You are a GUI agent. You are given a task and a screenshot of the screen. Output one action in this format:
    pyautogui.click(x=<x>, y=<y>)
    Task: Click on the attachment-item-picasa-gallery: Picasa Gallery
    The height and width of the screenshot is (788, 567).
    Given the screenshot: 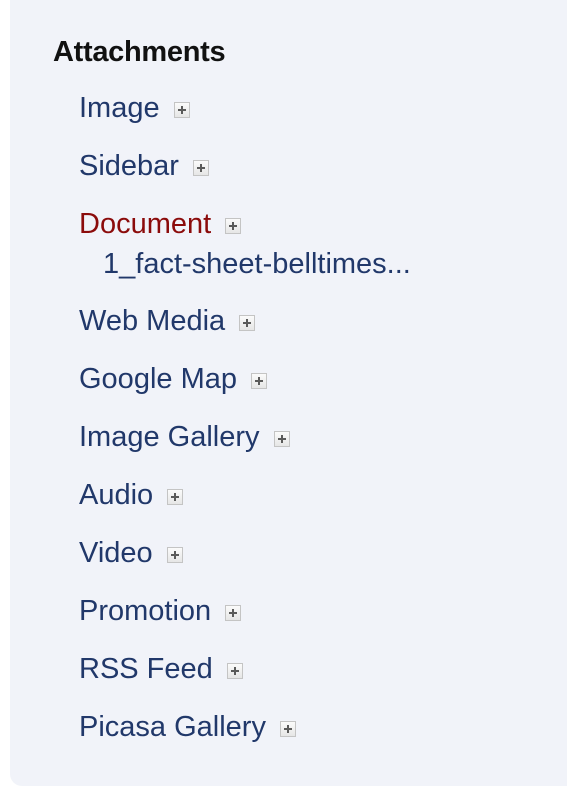 What is the action you would take?
    pyautogui.click(x=245, y=727)
    